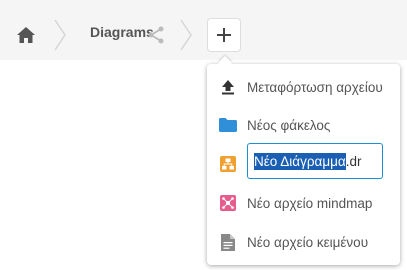 The height and width of the screenshot is (270, 407). I want to click on menu-item-upload: Μεταφόρτωση αρχείου, so click(303, 87).